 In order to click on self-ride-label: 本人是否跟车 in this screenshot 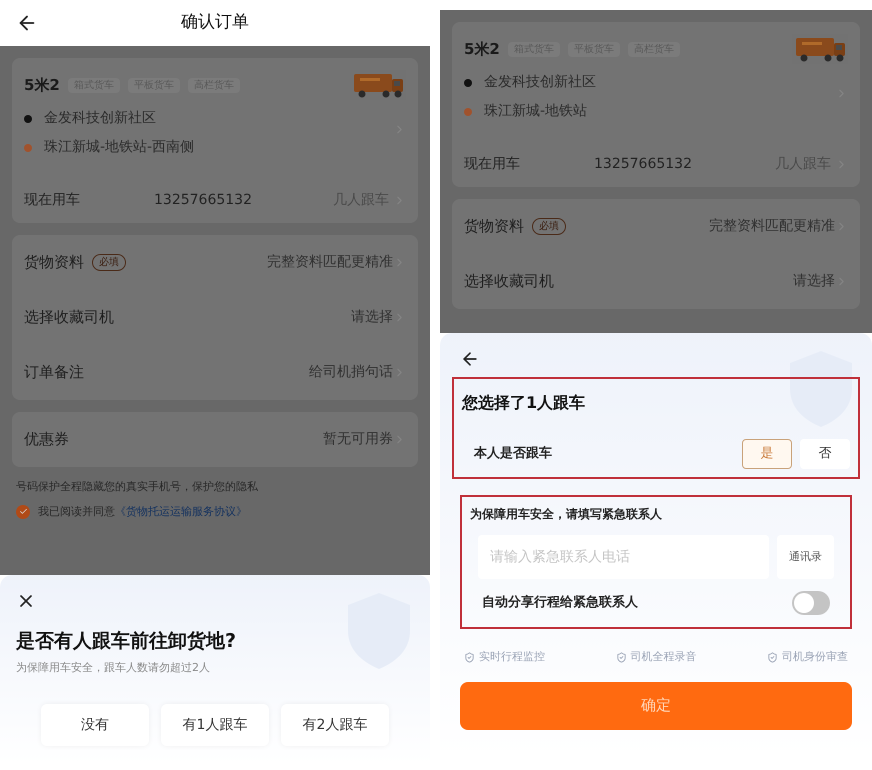, I will do `click(513, 454)`.